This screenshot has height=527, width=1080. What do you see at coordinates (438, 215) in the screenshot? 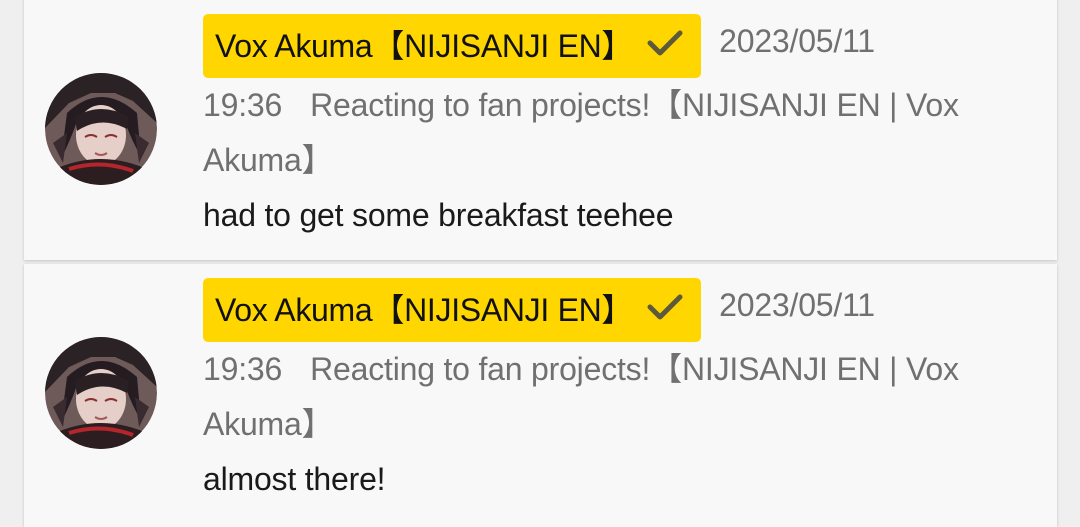
I see `comment-message: had to get some breakfast teehee` at bounding box center [438, 215].